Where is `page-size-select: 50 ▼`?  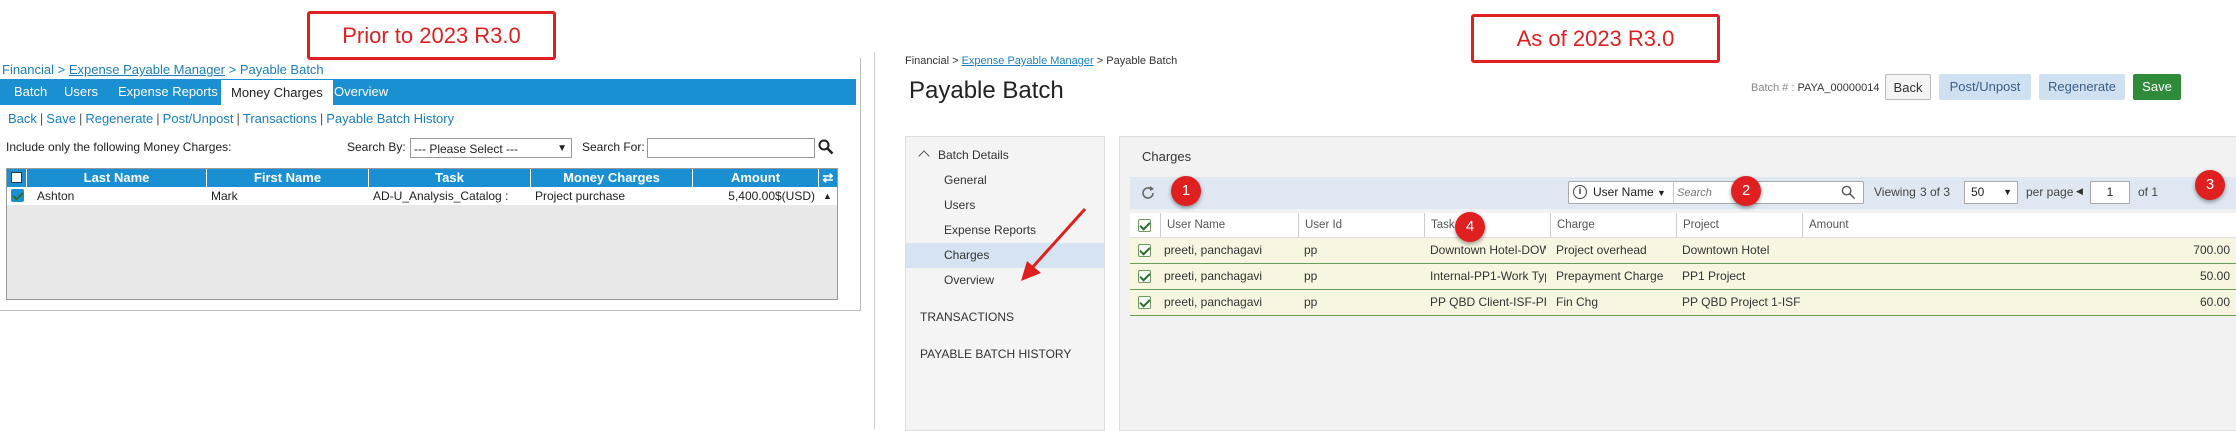 page-size-select: 50 ▼ is located at coordinates (1991, 192).